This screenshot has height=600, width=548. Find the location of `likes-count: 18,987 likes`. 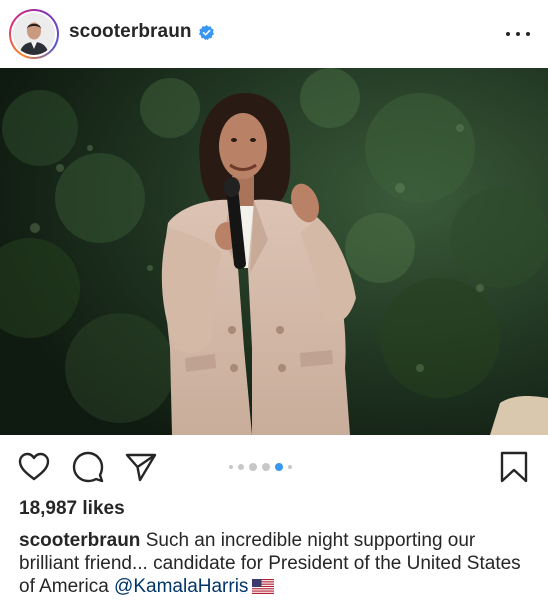

likes-count: 18,987 likes is located at coordinates (72, 509).